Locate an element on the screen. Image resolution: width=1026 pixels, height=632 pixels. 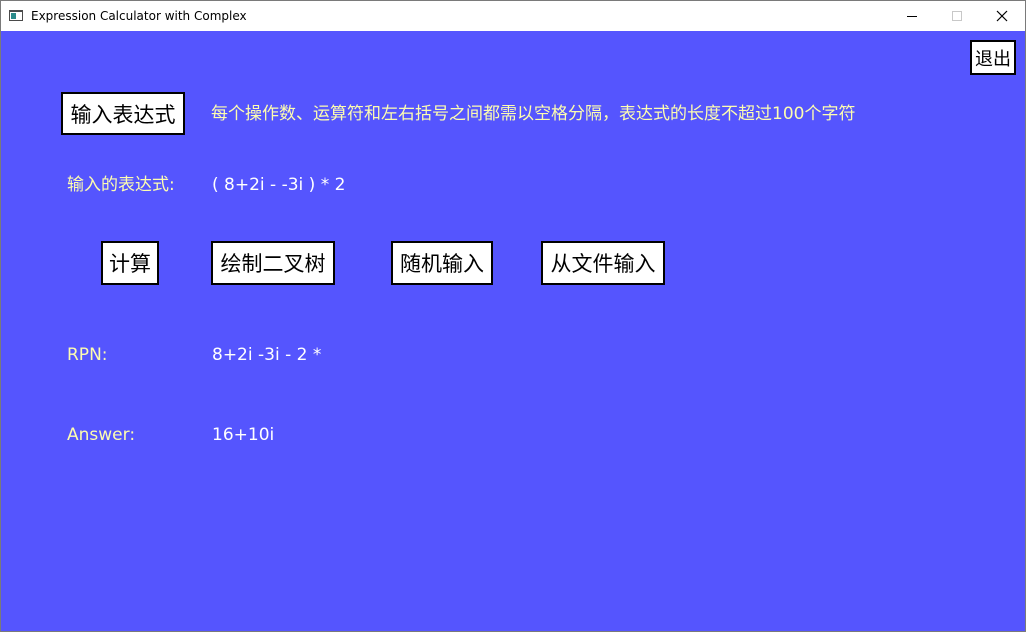
file-input-button: 从文件输入 is located at coordinates (603, 263).